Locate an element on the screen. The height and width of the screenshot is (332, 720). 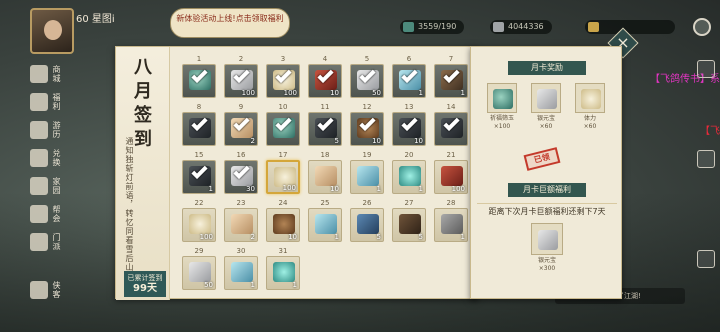
monthcard-reward: 体力 ×60 is located at coordinates (590, 106).